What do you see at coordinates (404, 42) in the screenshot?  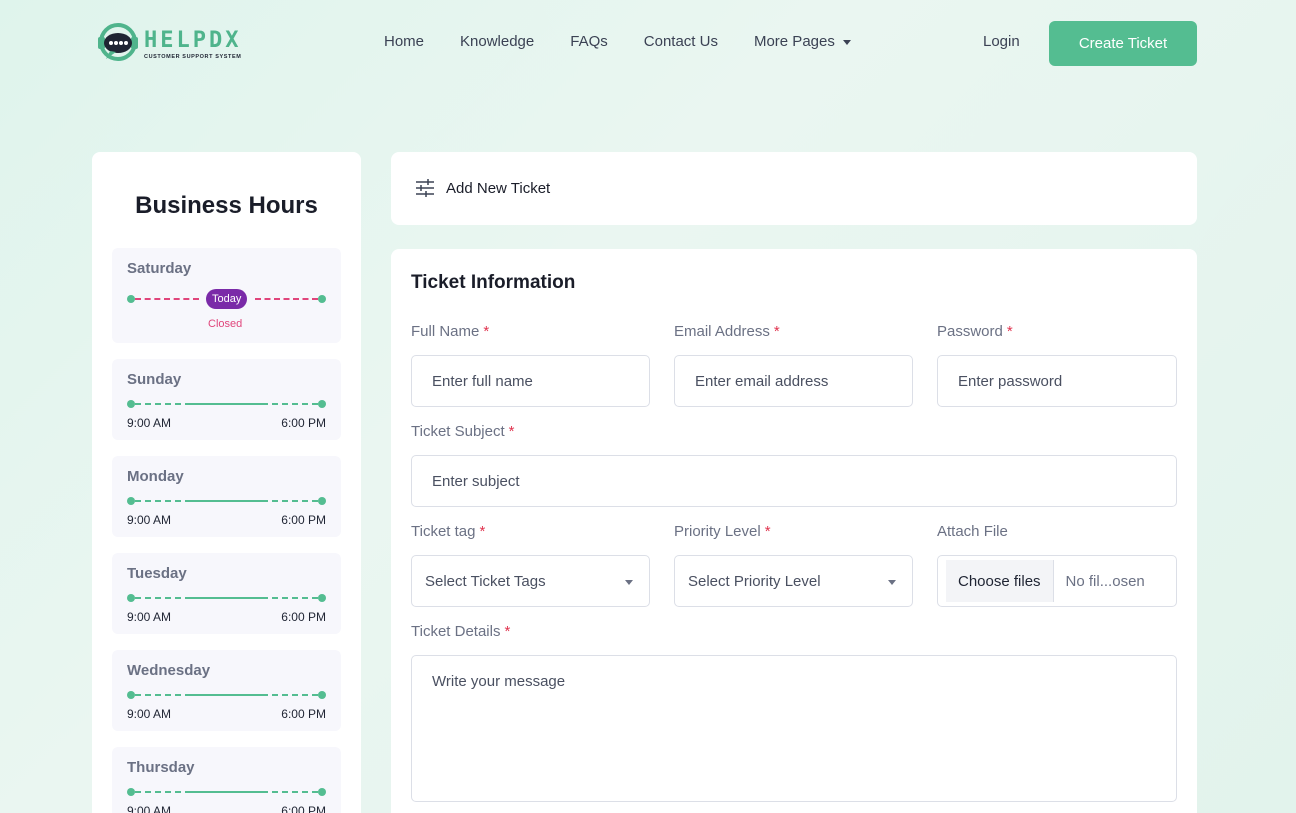 I see `nav-home: Home` at bounding box center [404, 42].